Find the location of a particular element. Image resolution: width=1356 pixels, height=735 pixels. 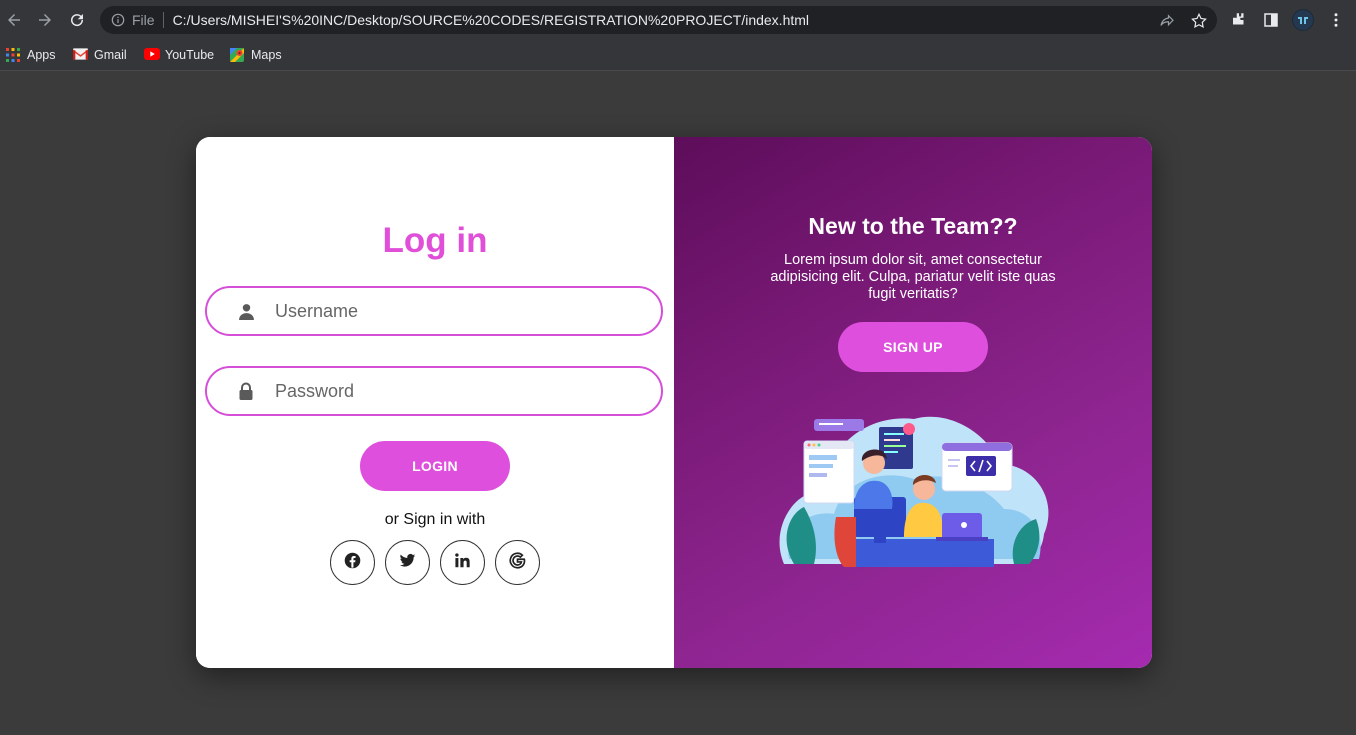

username-input is located at coordinates (455, 311).